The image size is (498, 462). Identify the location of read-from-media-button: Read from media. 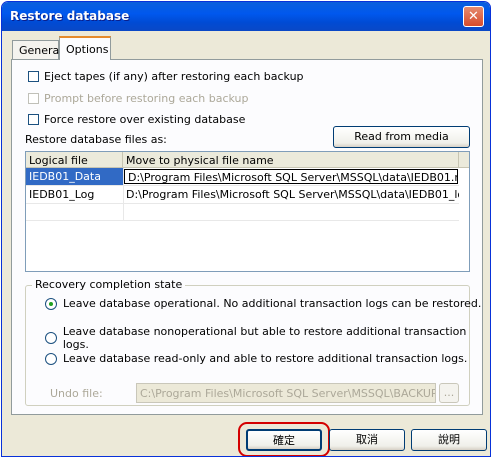
(401, 137).